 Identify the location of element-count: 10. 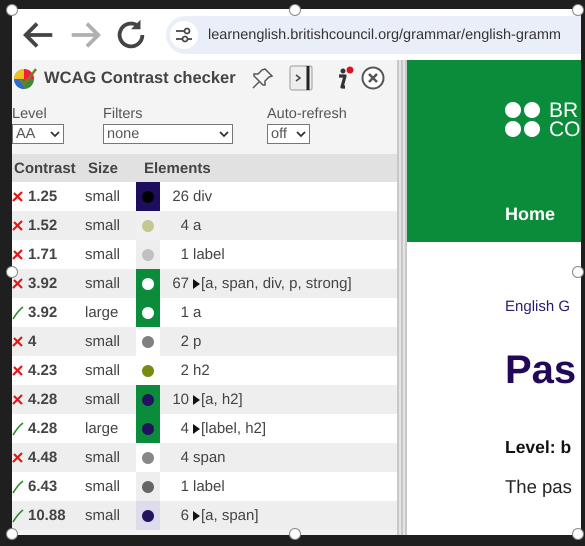
(180, 399).